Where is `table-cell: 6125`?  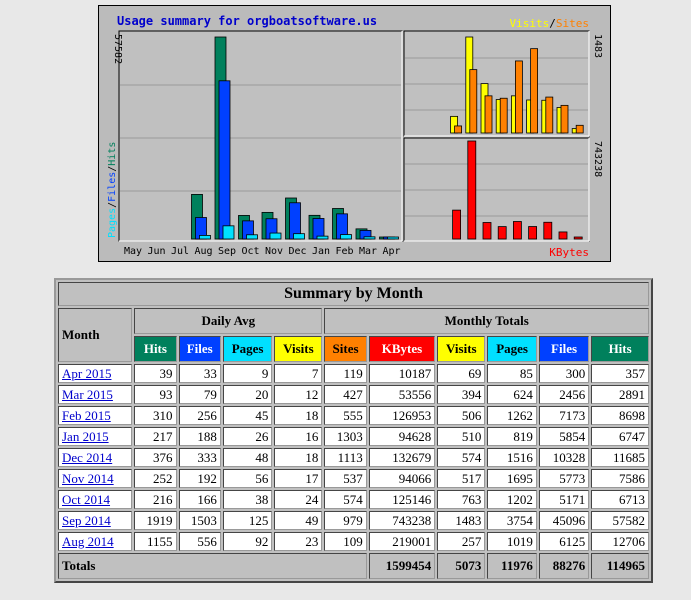 table-cell: 6125 is located at coordinates (564, 541).